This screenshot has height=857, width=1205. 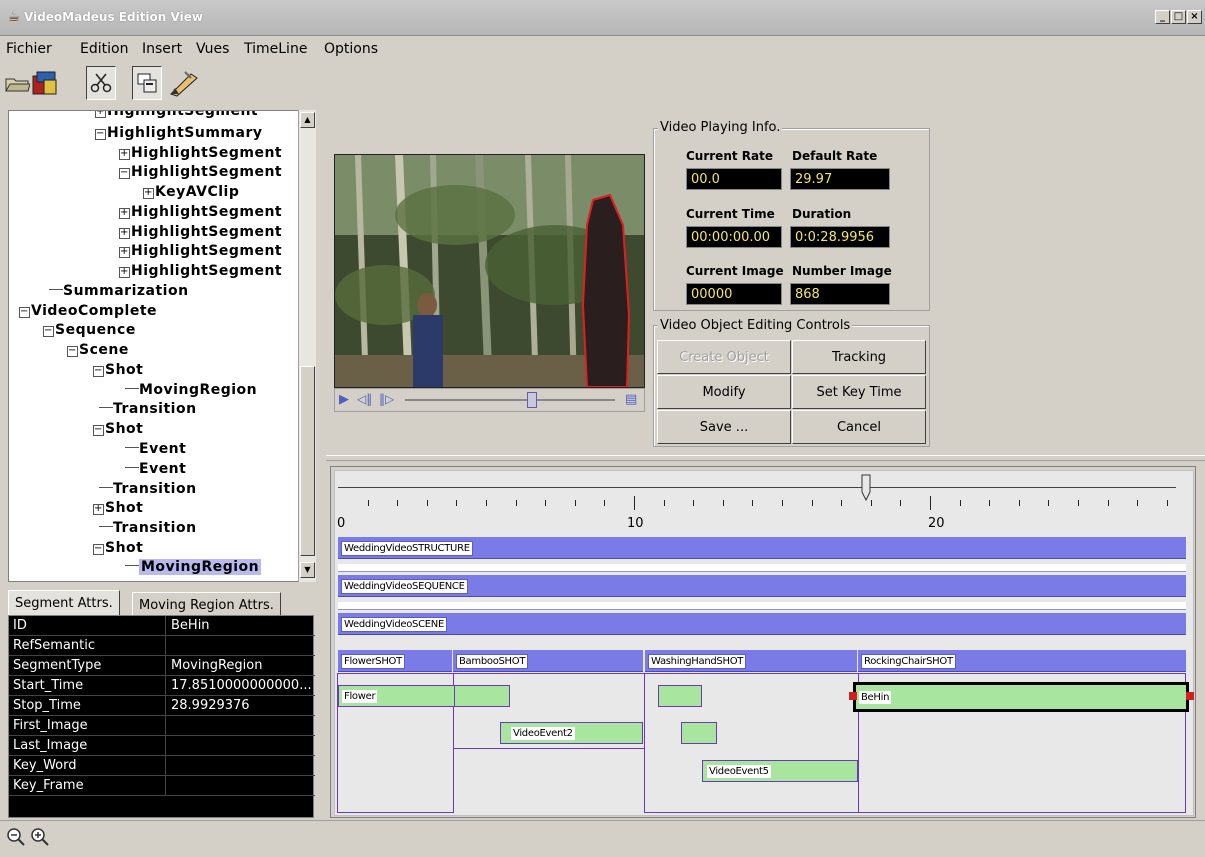 I want to click on shot-bar-rockingchair: RockingChairSHOT, so click(x=1022, y=661).